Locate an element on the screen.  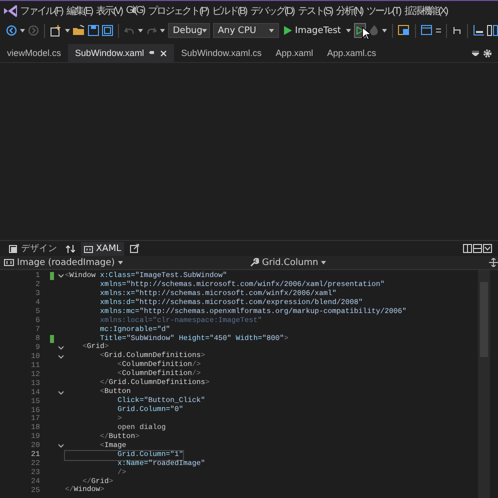
document-tab: App.xaml.cs is located at coordinates (352, 53).